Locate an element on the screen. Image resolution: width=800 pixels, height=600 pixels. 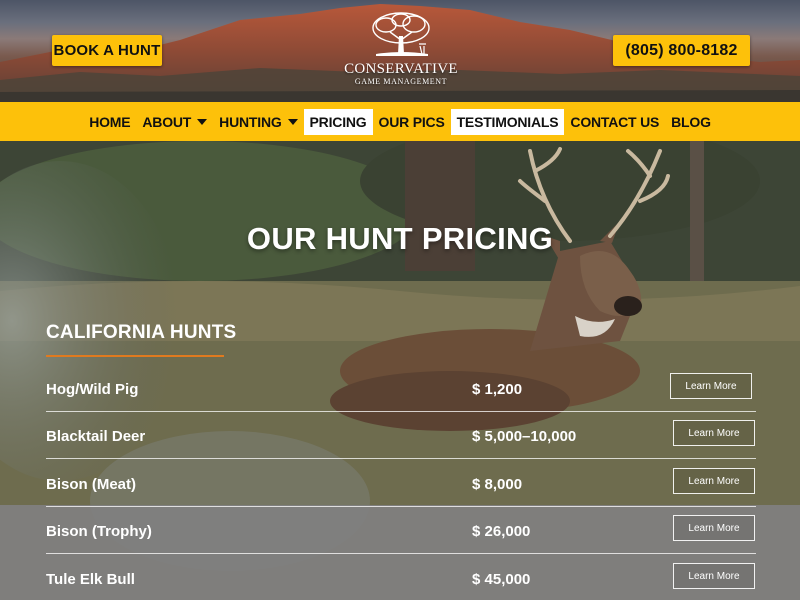
site-logo: CONSERVATIVE GAME MANAGEMENT is located at coordinates (401, 52).